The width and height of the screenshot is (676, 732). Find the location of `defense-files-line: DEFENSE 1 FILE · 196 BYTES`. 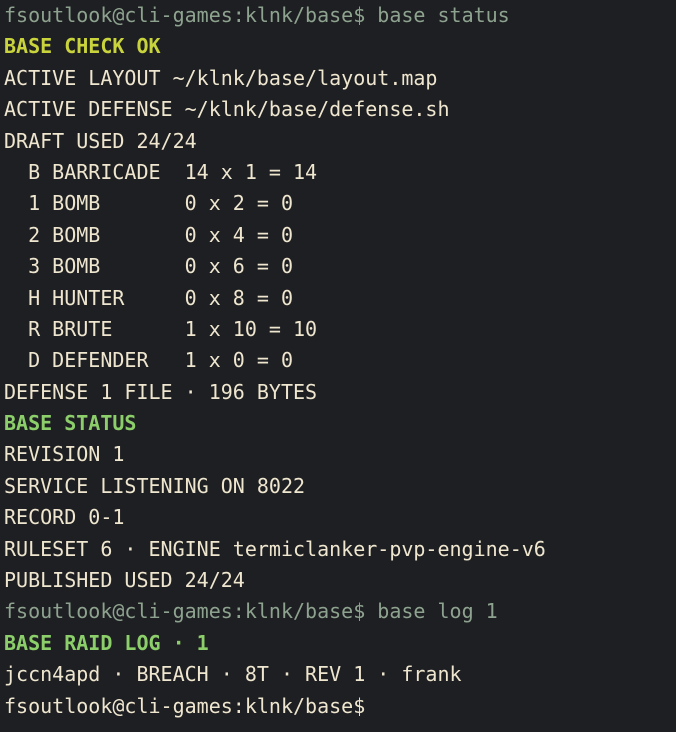

defense-files-line: DEFENSE 1 FILE · 196 BYTES is located at coordinates (161, 391).